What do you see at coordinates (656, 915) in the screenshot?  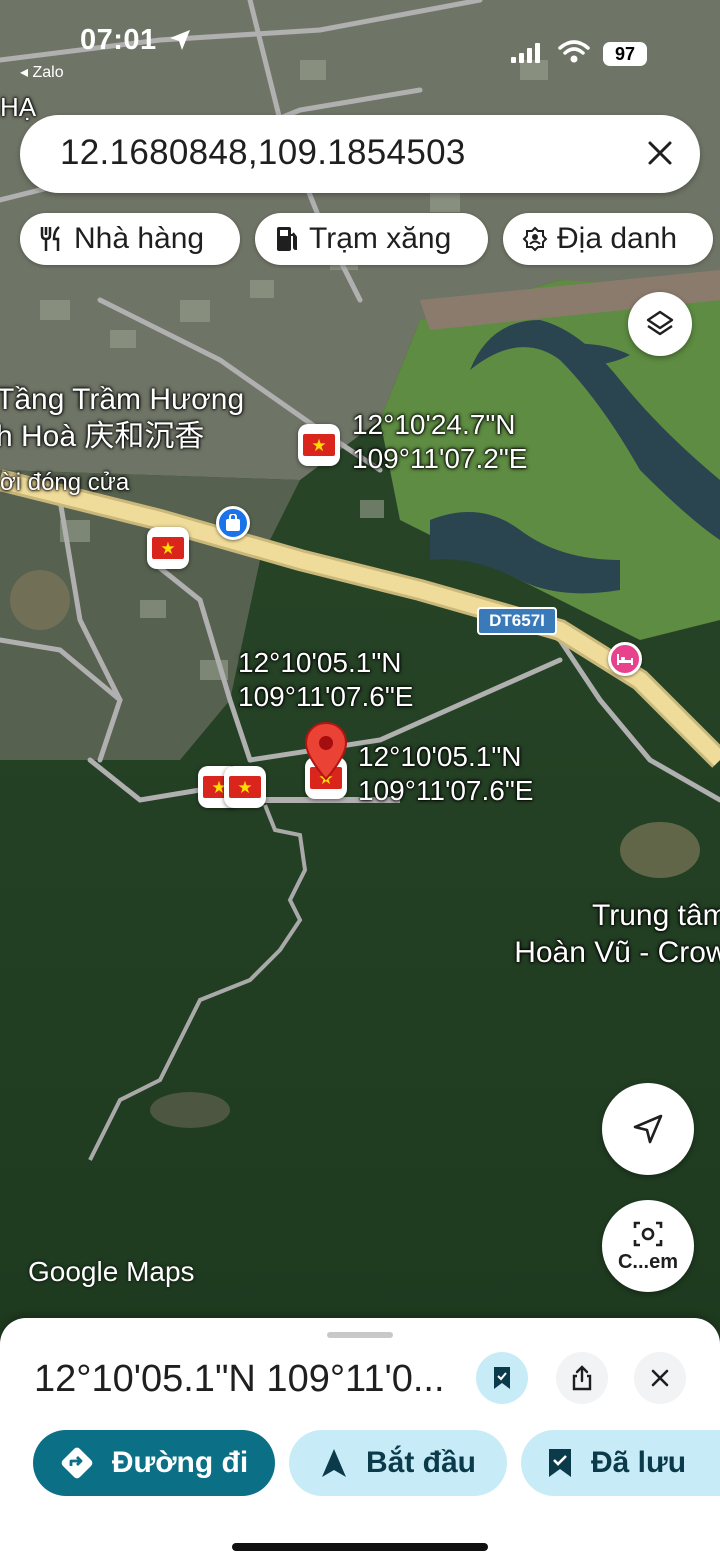 I see `place-label-right-line1: Trung tâm` at bounding box center [656, 915].